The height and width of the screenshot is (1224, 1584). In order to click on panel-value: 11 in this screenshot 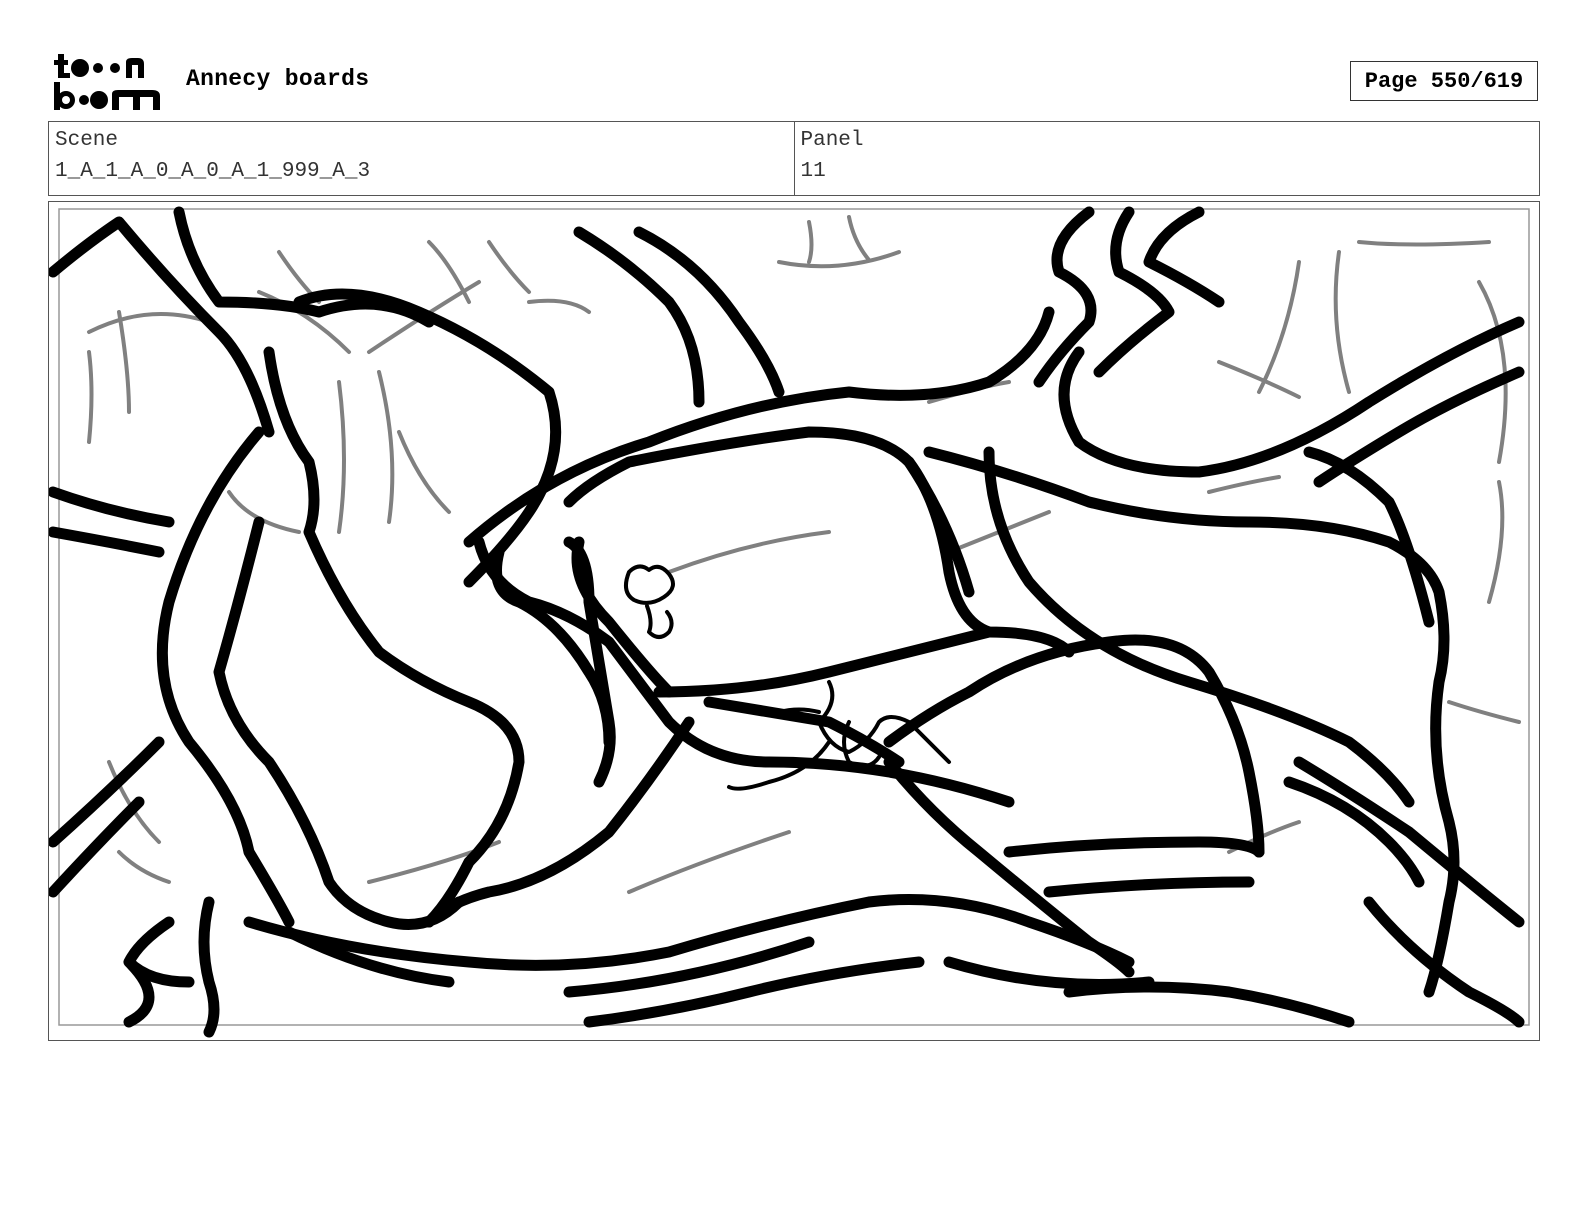, I will do `click(813, 171)`.